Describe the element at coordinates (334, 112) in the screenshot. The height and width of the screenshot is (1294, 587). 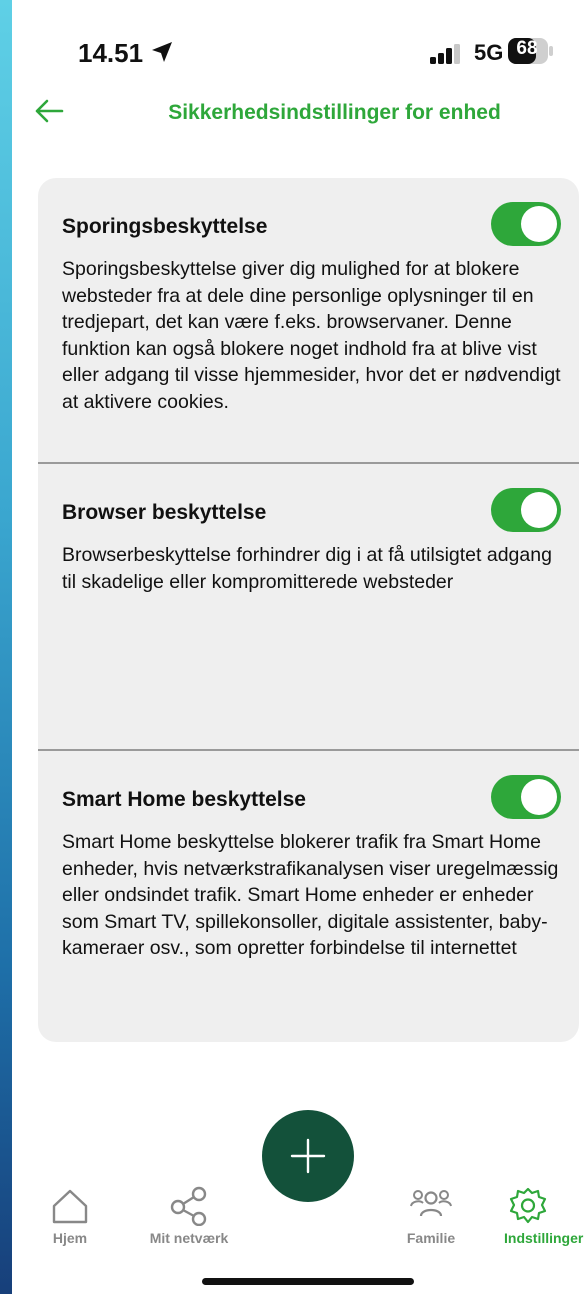
I see `page-title: Sikkerhedsindstillinger for enhed` at that location.